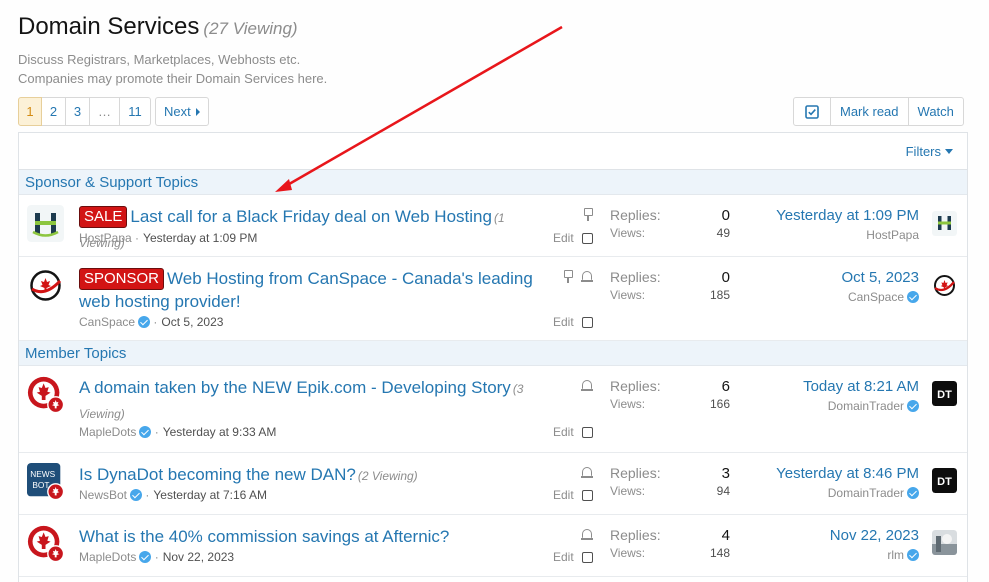 This screenshot has width=989, height=582. I want to click on thread-stats: Replies: 4 Views: 148, so click(670, 543).